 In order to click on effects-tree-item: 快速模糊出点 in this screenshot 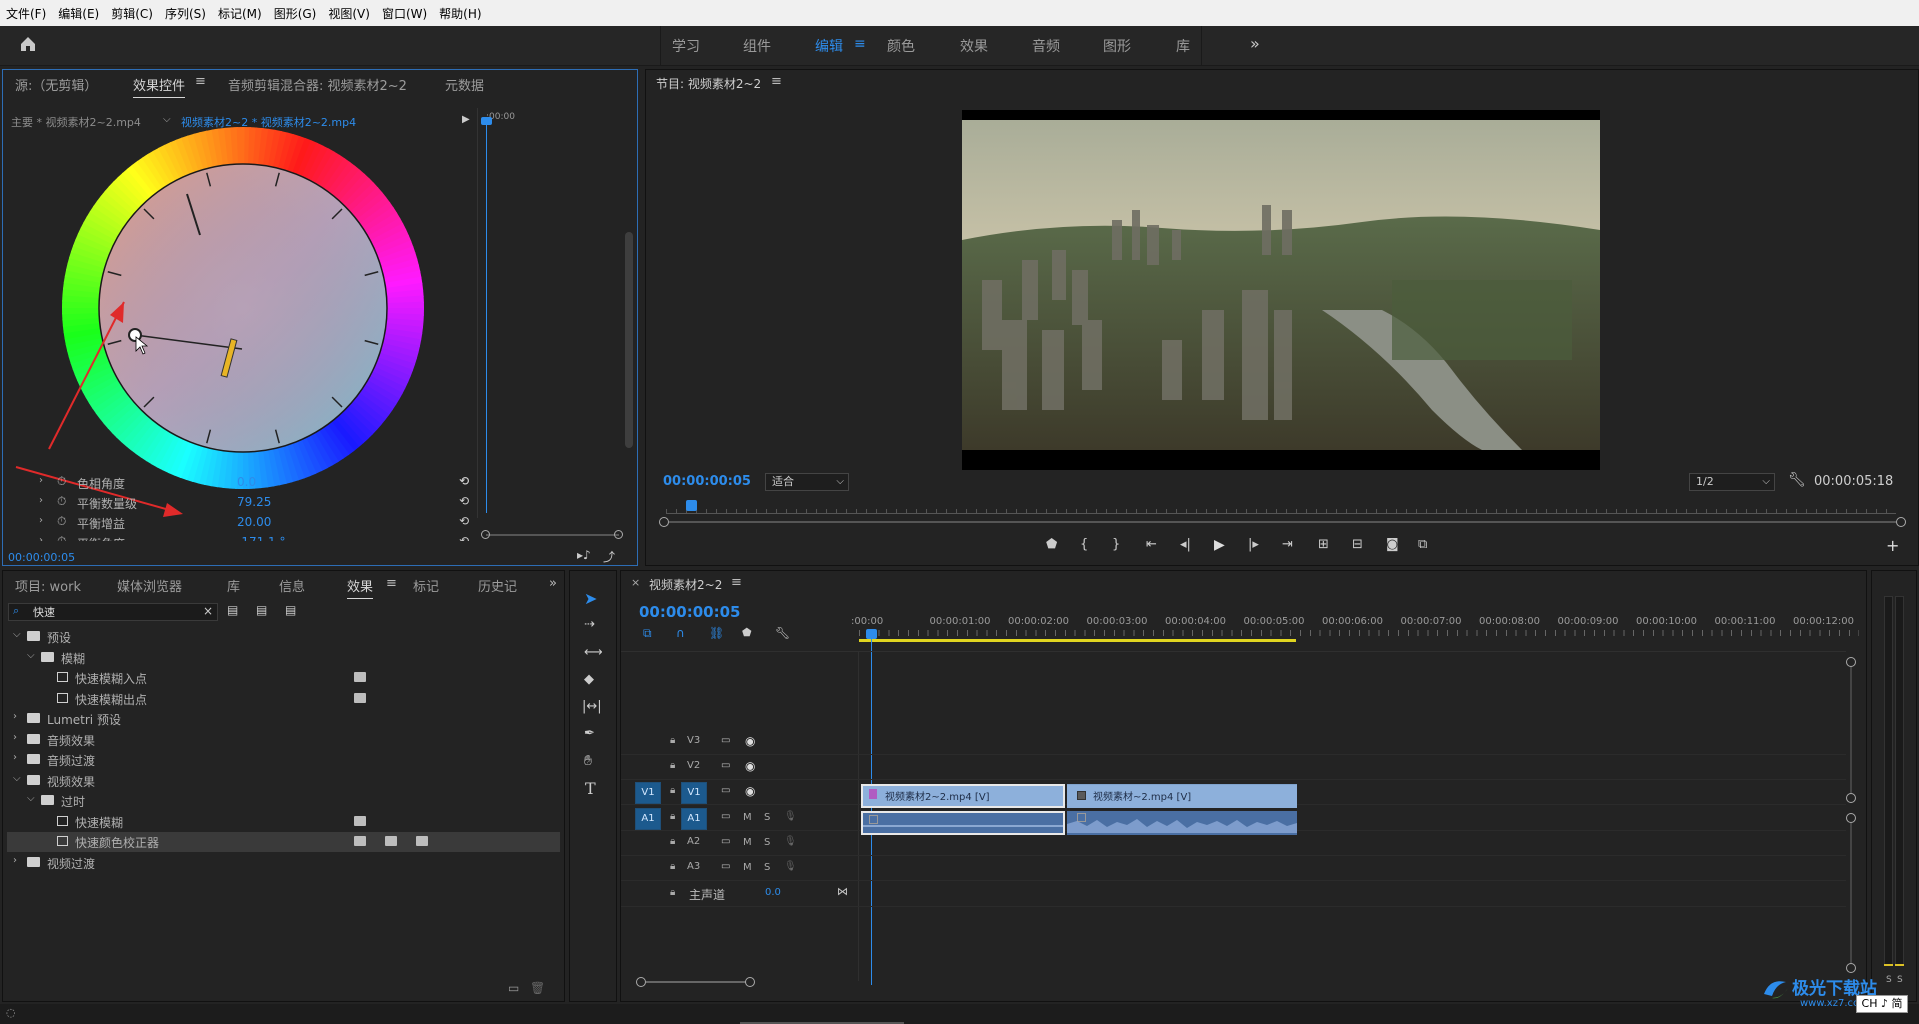, I will do `click(283, 699)`.